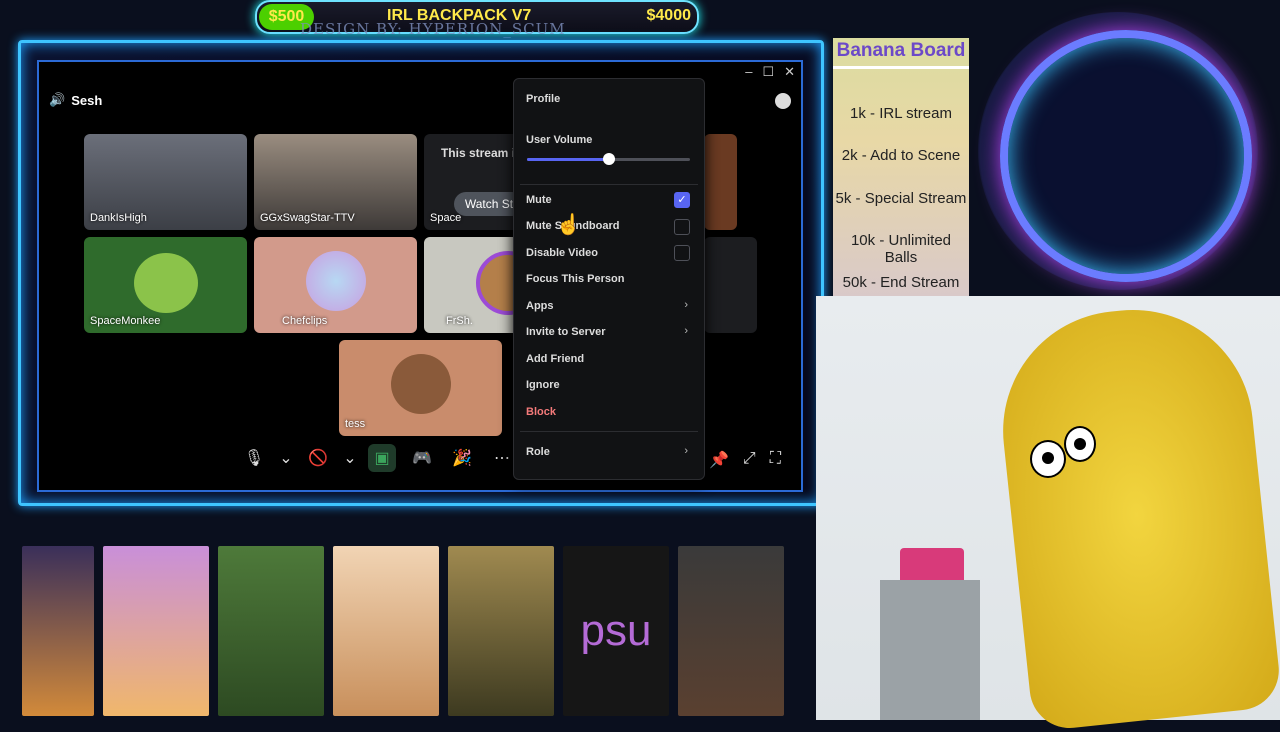 The height and width of the screenshot is (732, 1280). Describe the element at coordinates (87, 100) in the screenshot. I see `channel-name: Sesh` at that location.